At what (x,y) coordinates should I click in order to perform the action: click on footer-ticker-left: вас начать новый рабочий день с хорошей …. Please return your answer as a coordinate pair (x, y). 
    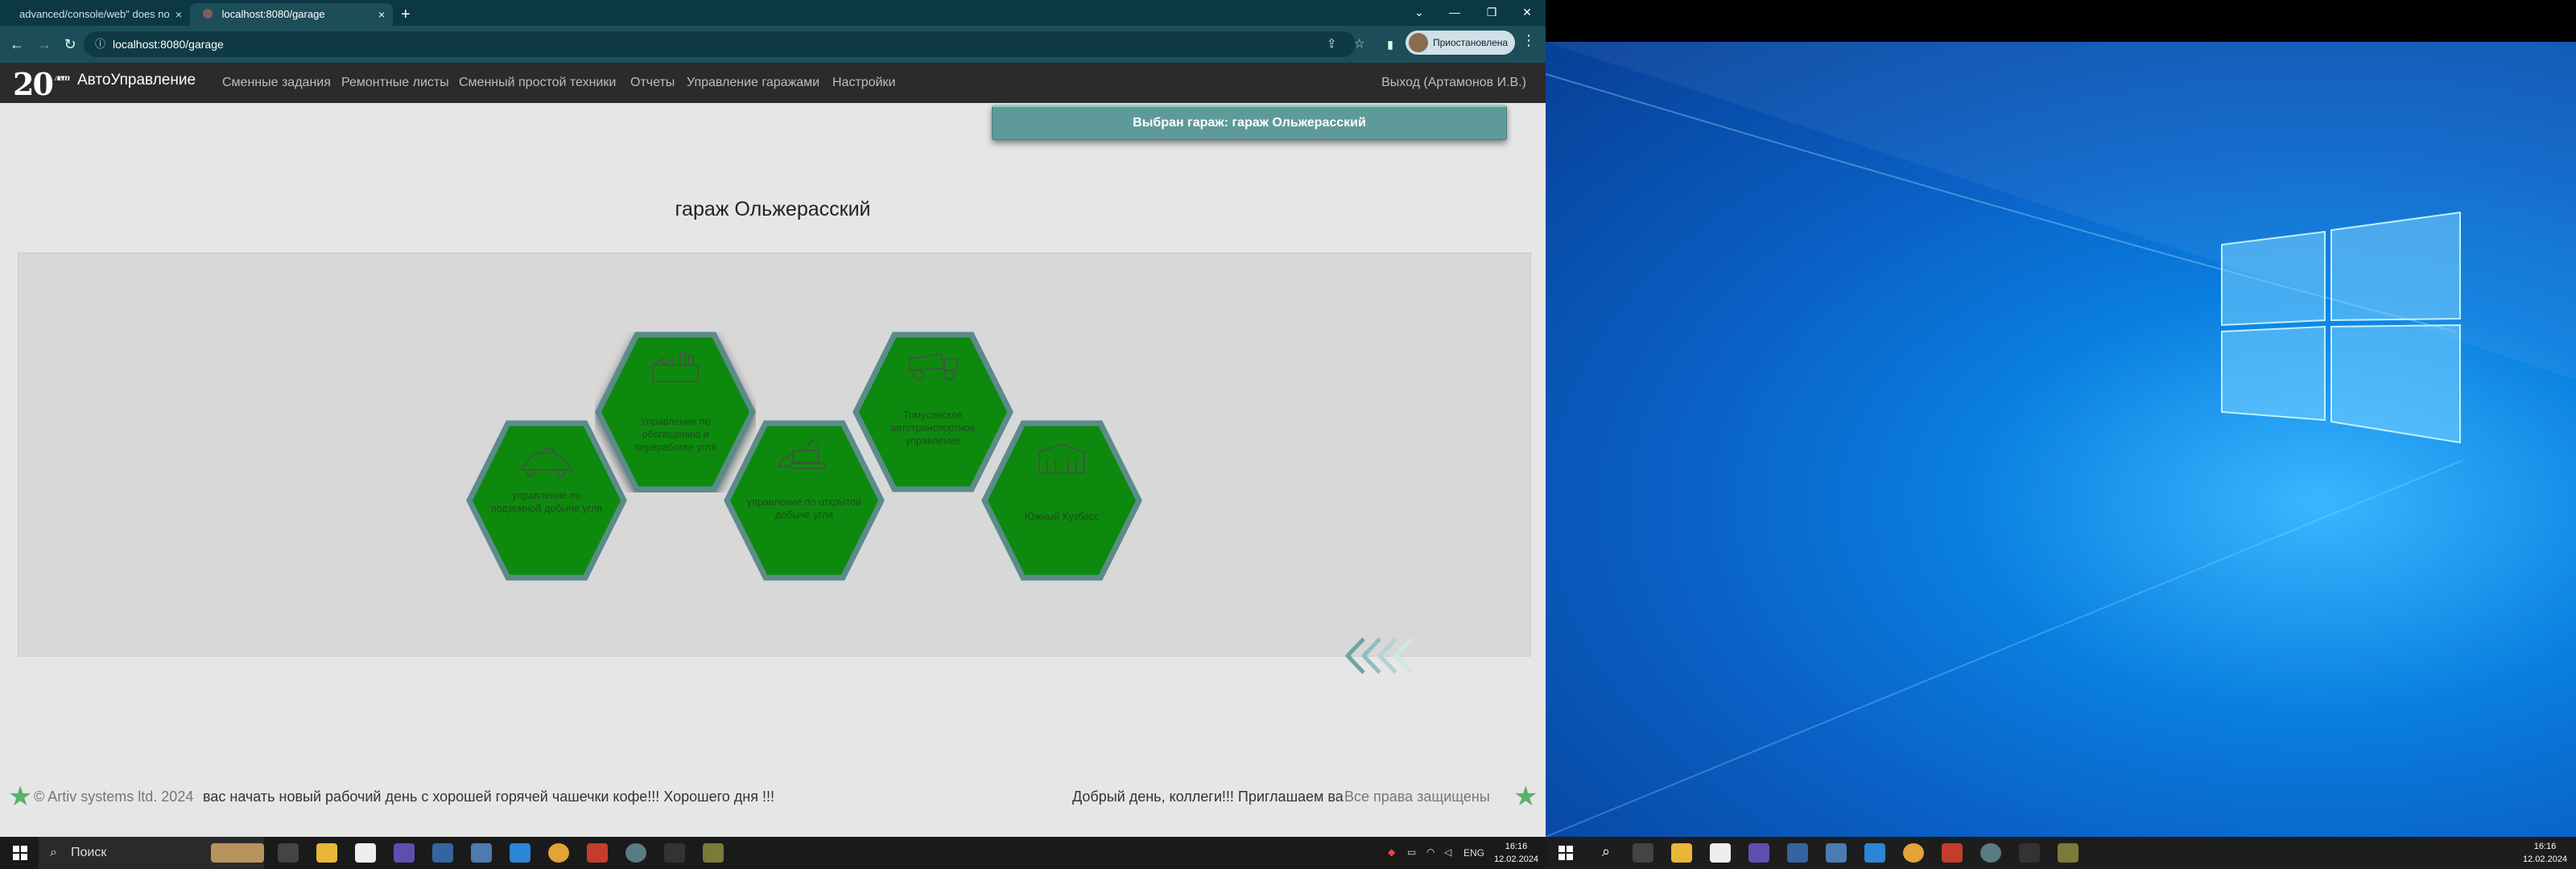
    Looking at the image, I should click on (488, 797).